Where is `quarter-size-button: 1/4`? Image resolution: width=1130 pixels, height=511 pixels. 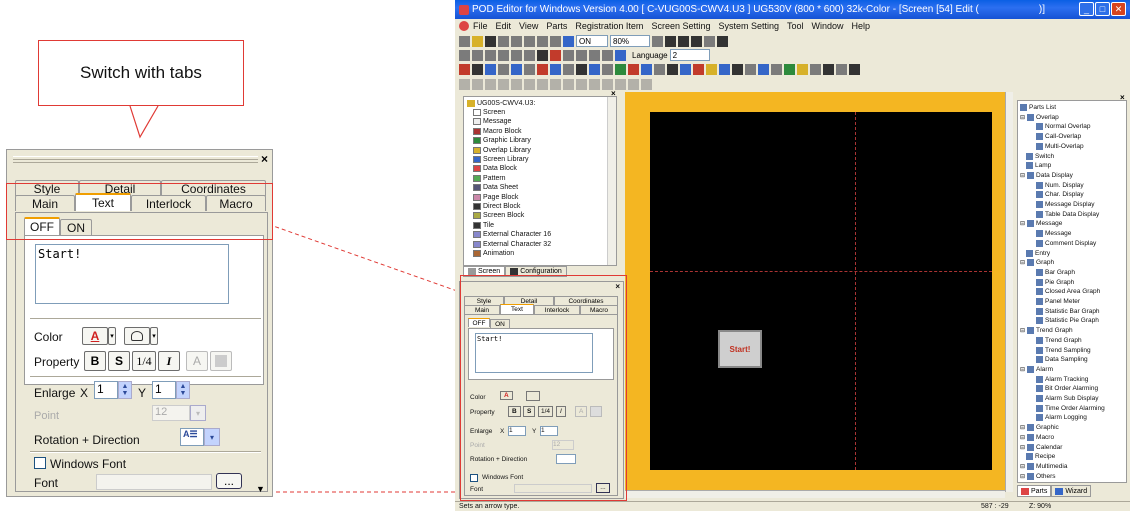 quarter-size-button: 1/4 is located at coordinates (144, 361).